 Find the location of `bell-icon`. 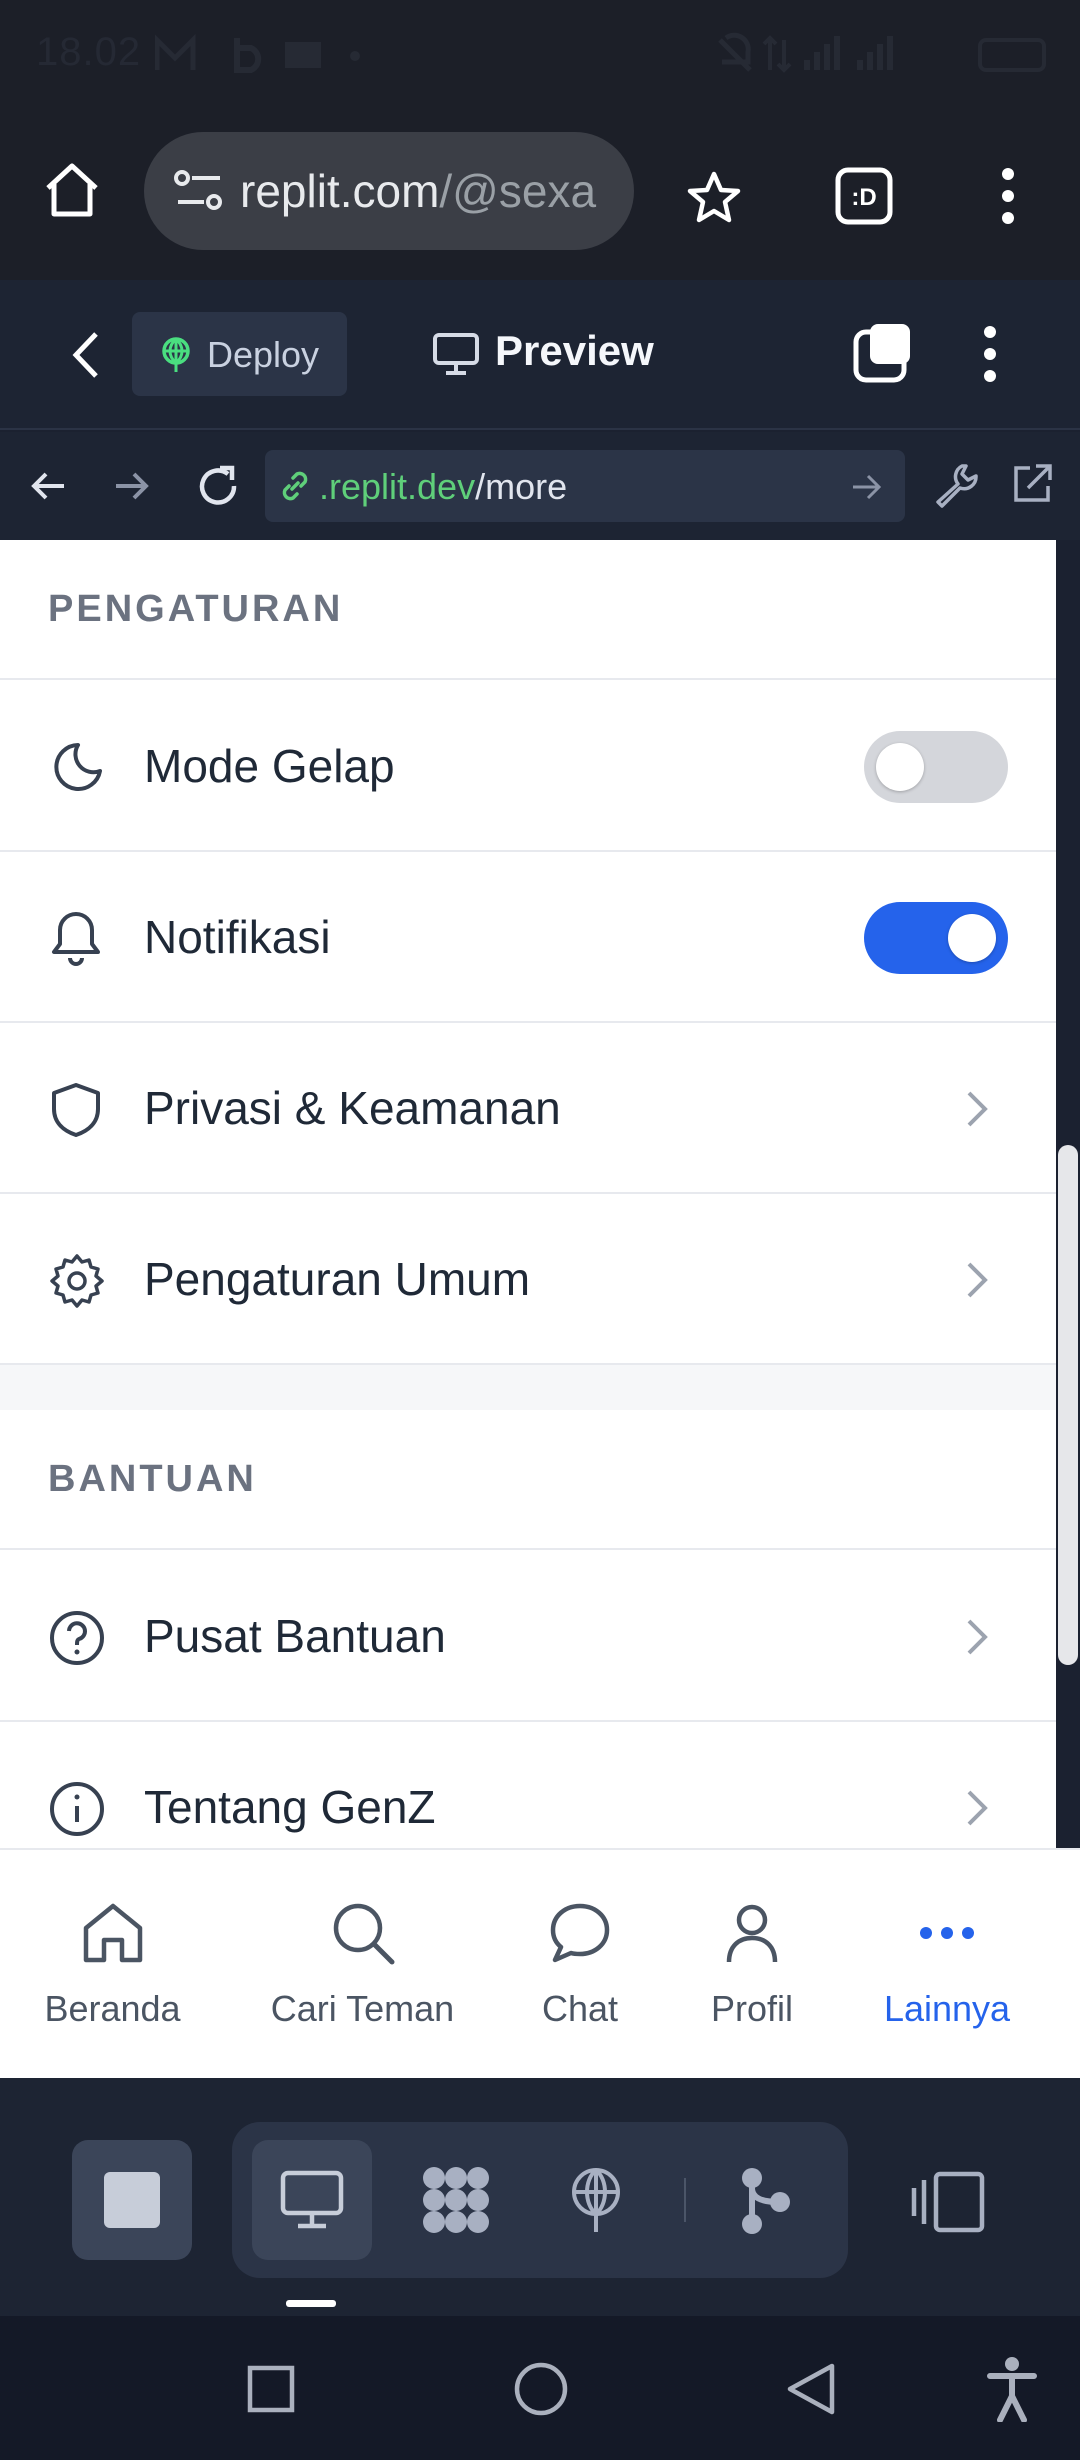

bell-icon is located at coordinates (76, 939).